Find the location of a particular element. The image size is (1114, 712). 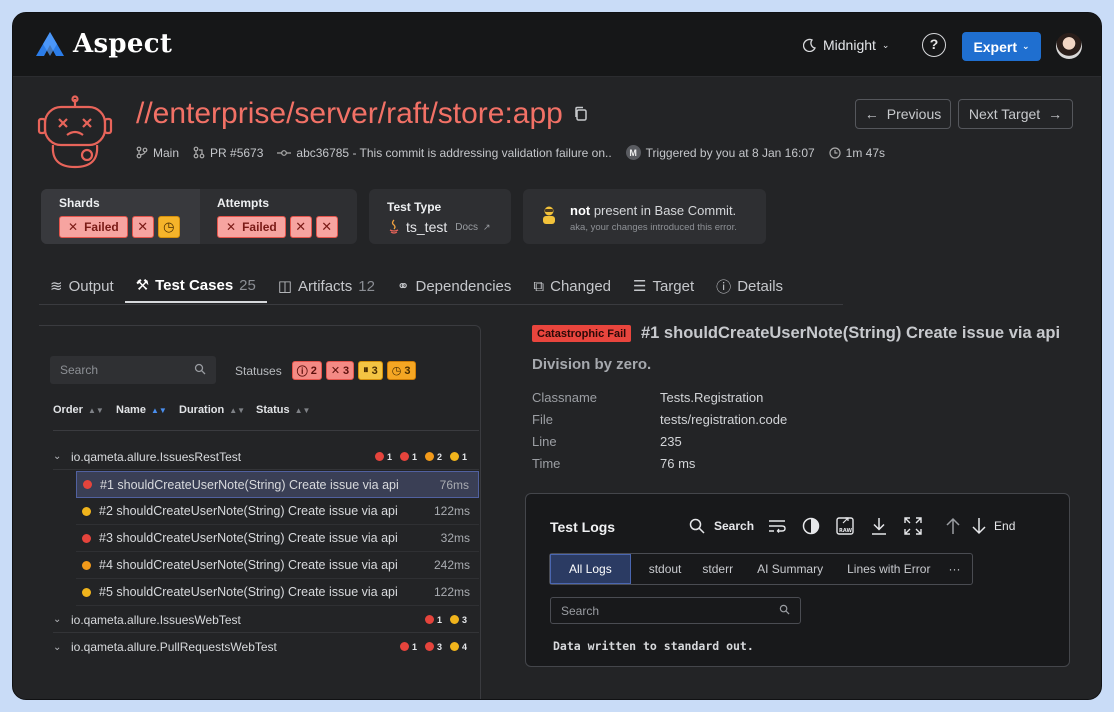

next-target-button: Next Target → is located at coordinates (1015, 114).